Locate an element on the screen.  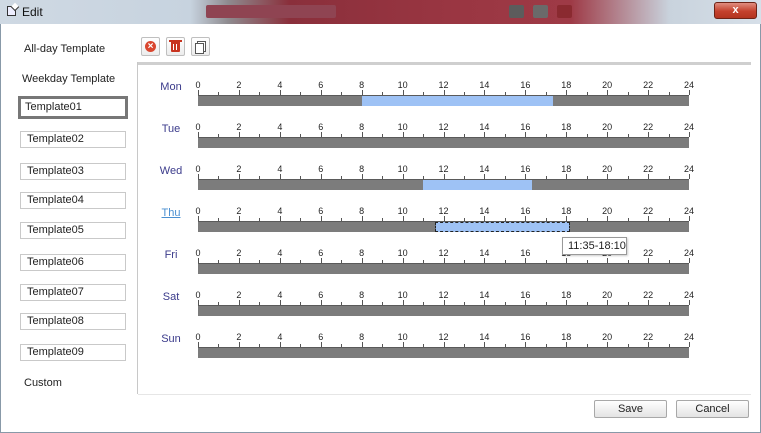
day-label-sat: Sat is located at coordinates (171, 297).